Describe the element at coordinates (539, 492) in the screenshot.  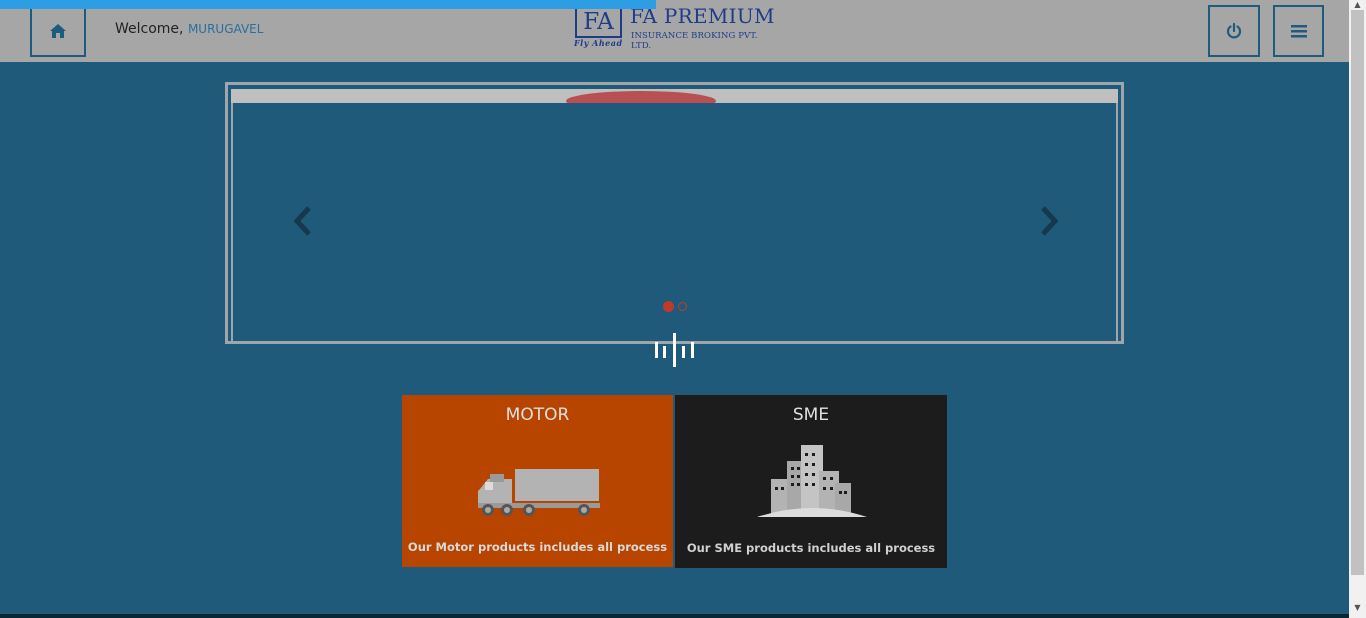
I see `truck-icon` at that location.